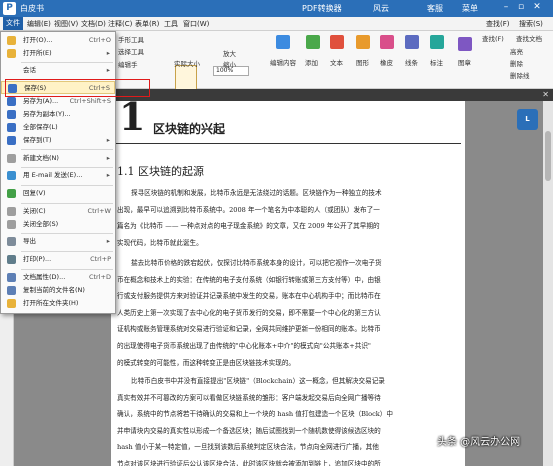 This screenshot has height=466, width=553. I want to click on find-document-button: 查找文档, so click(529, 38).